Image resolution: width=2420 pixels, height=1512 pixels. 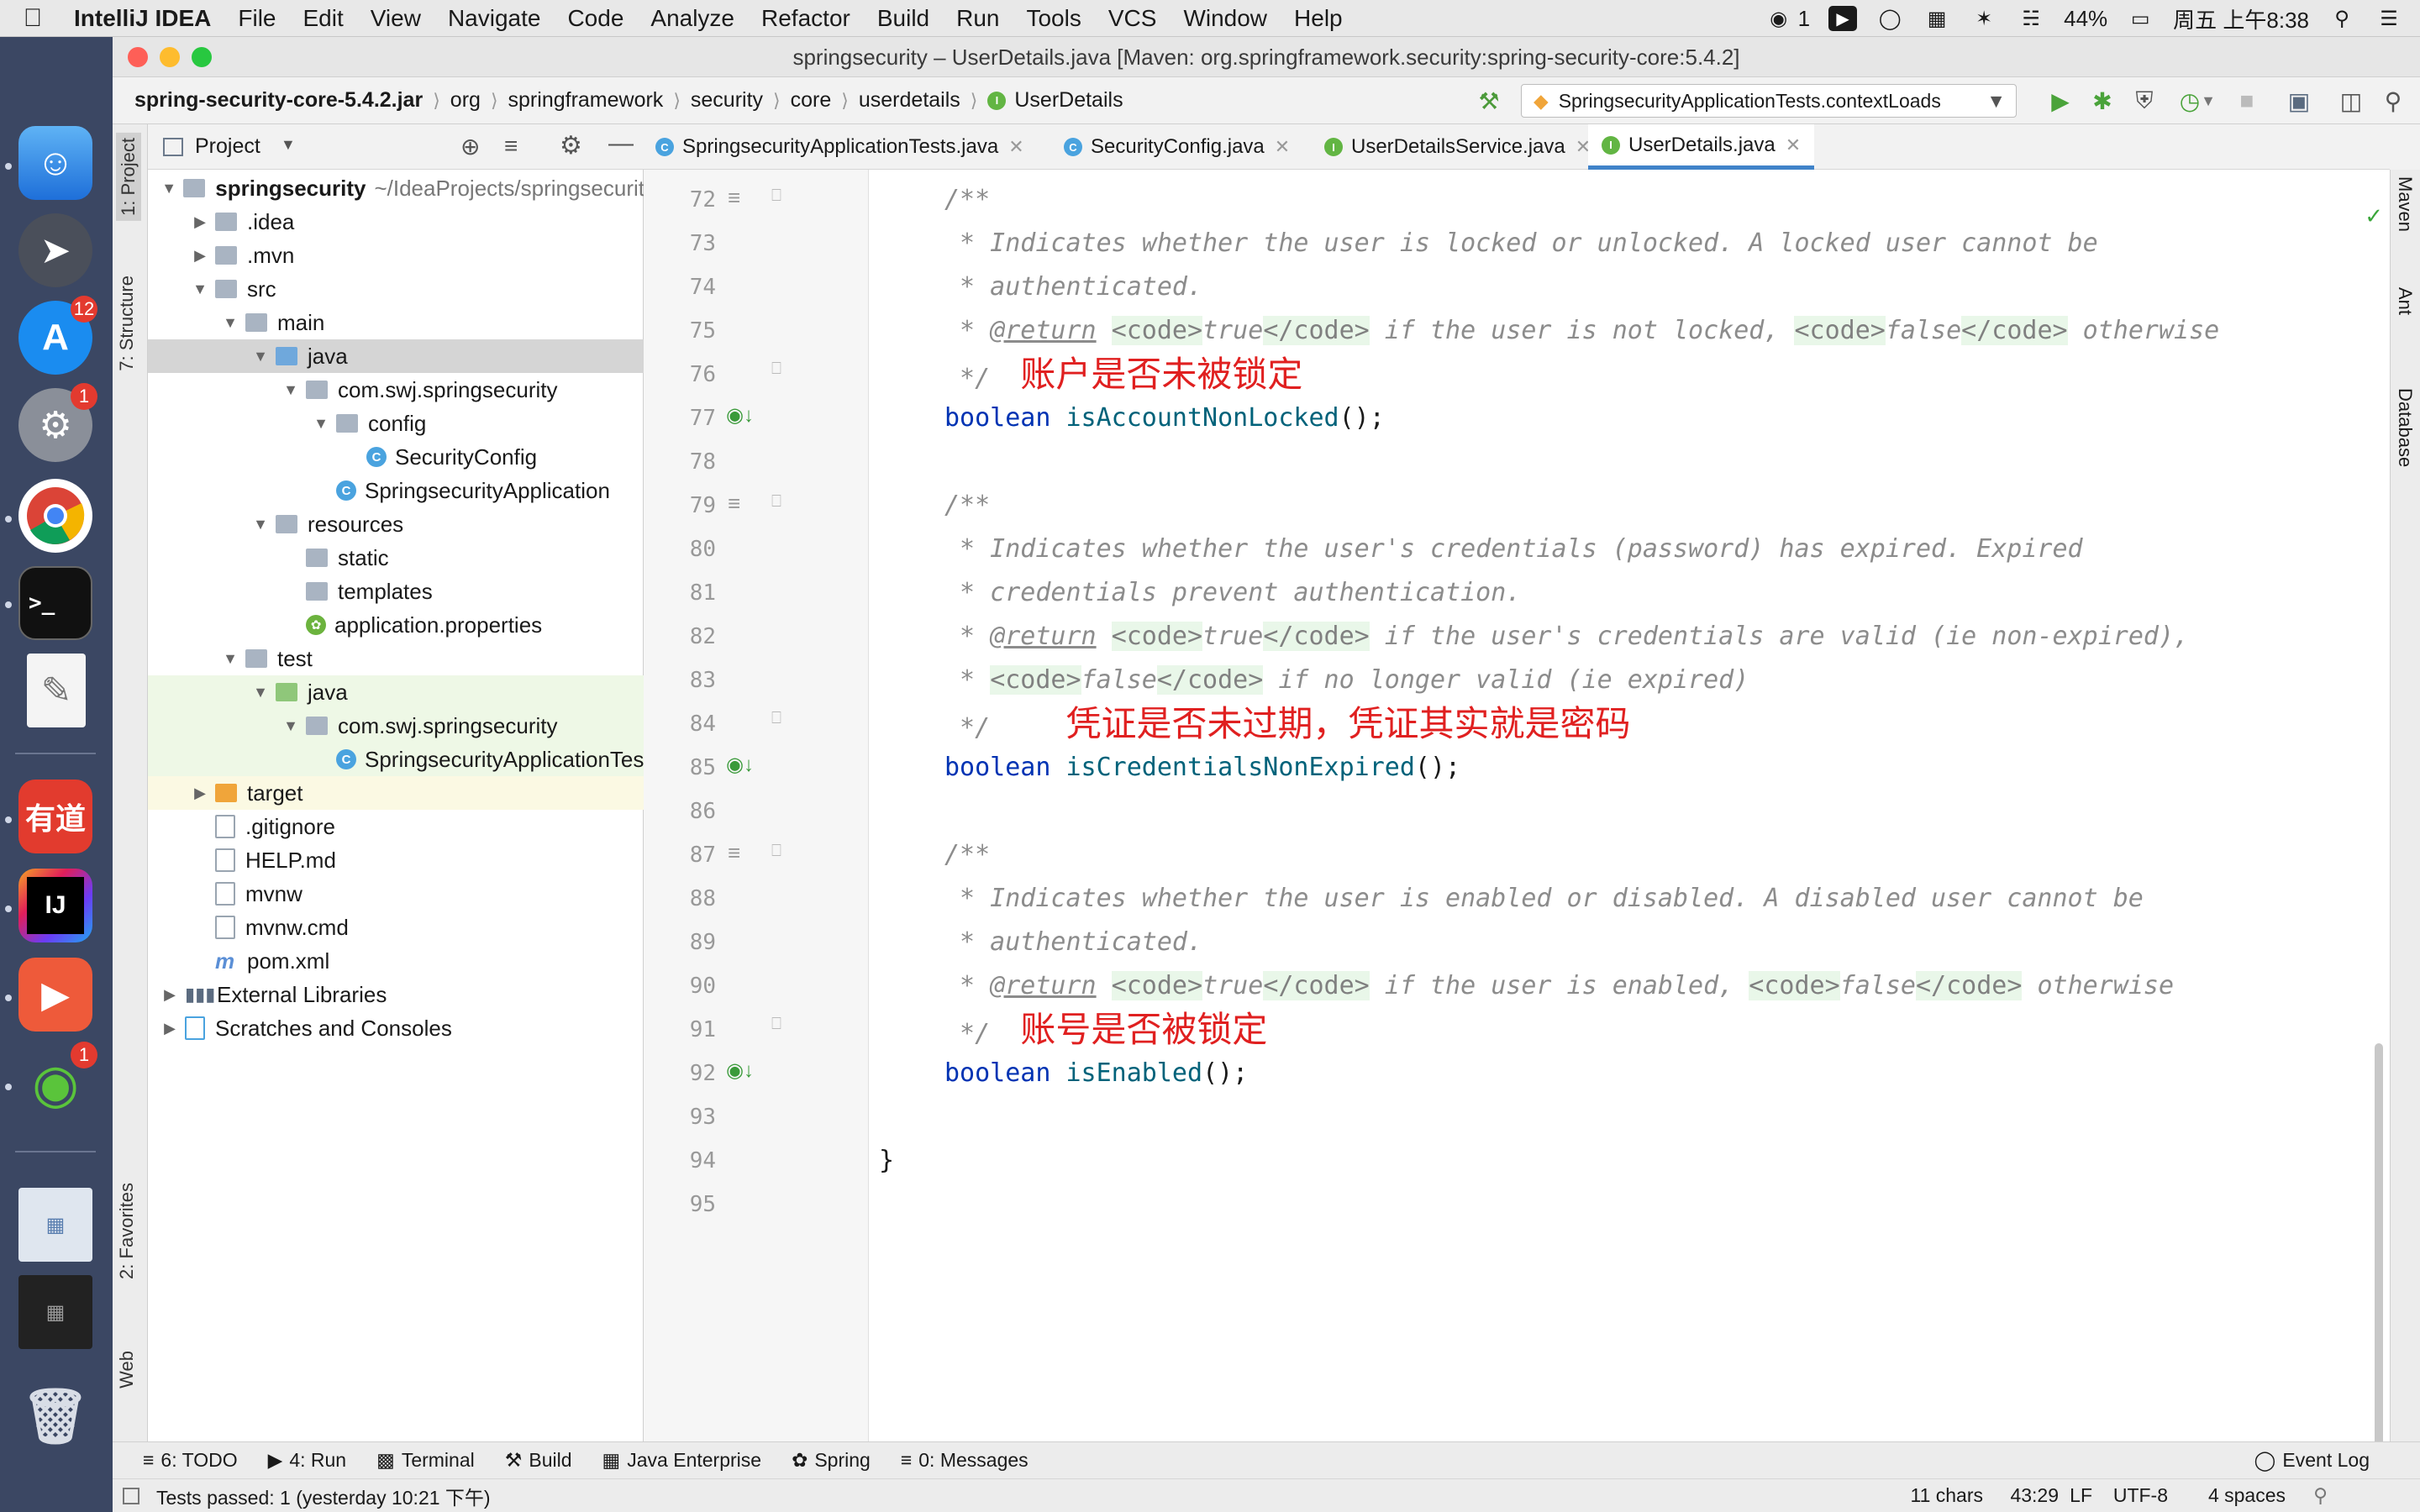 I want to click on status-indent: 4 spaces, so click(x=2247, y=1495).